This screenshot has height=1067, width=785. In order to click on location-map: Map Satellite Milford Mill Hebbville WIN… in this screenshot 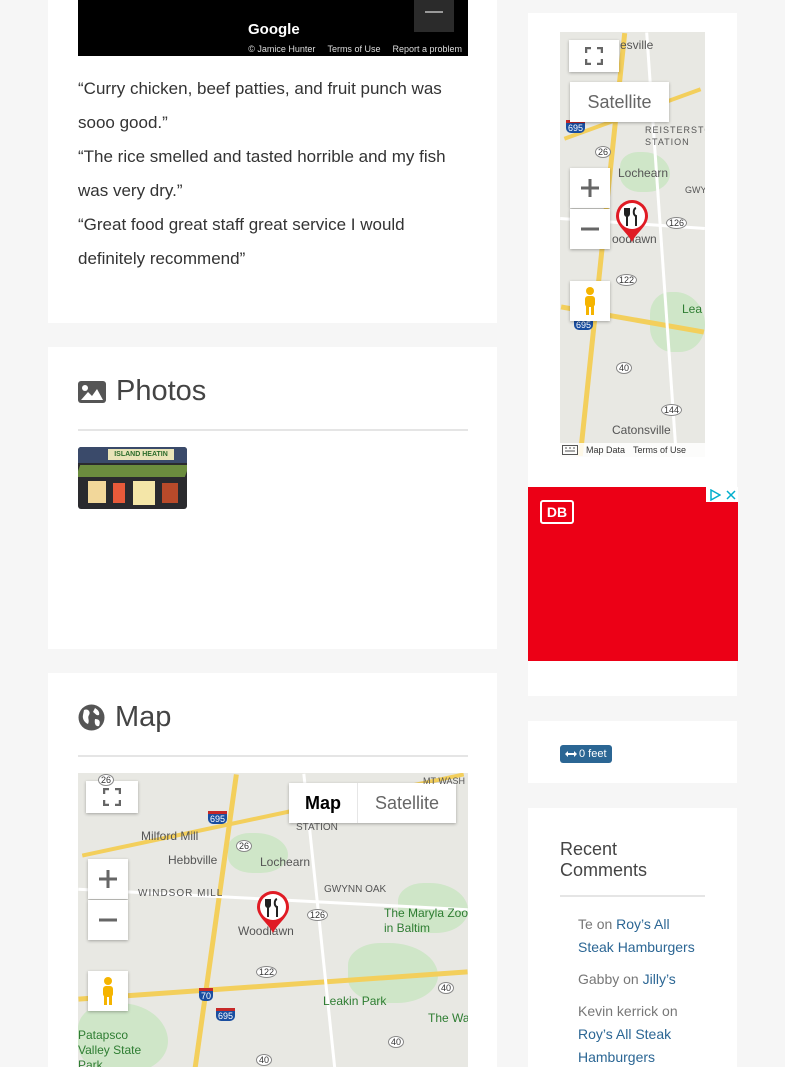, I will do `click(273, 920)`.